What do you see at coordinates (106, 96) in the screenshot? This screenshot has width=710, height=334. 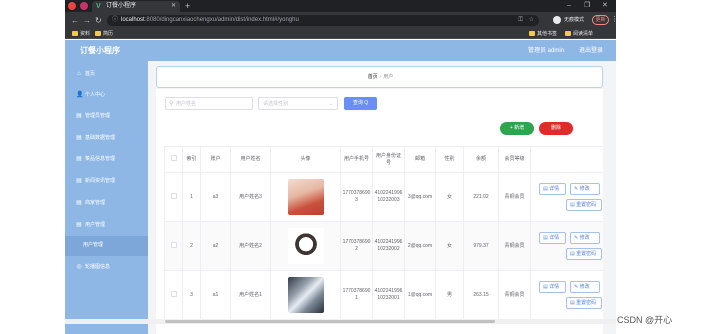 I see `sidebar-item-profile: 👤 个人中心` at bounding box center [106, 96].